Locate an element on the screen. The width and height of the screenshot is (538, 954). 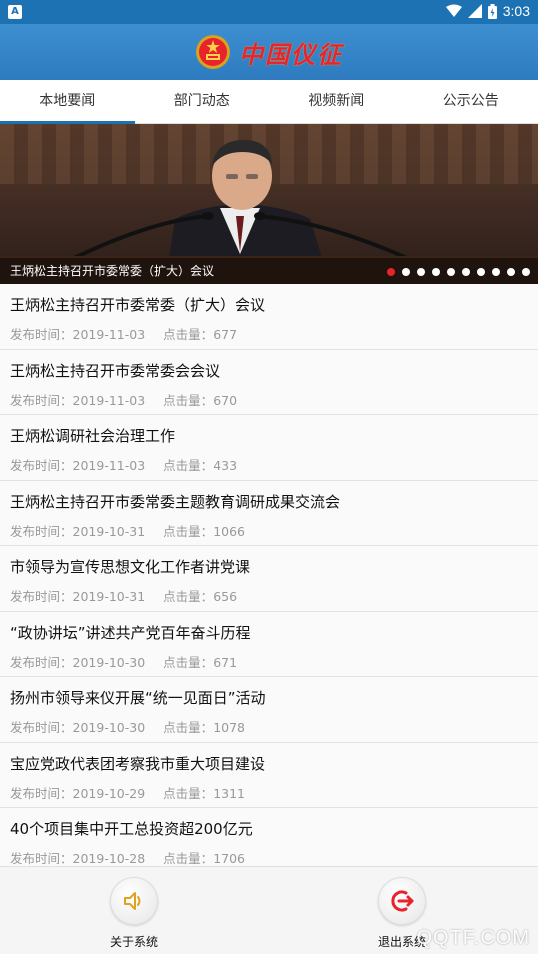
news-title: 扬州市领导来仪开展“统一见面日”活动 is located at coordinates (138, 698).